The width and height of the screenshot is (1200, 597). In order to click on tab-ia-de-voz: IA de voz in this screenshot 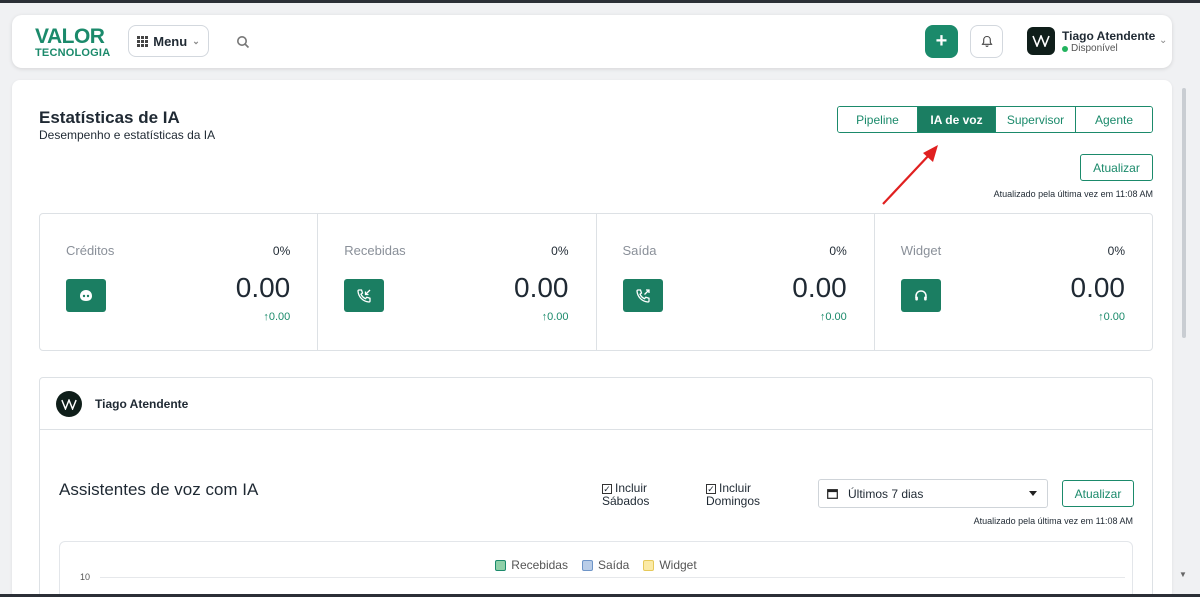, I will do `click(956, 119)`.